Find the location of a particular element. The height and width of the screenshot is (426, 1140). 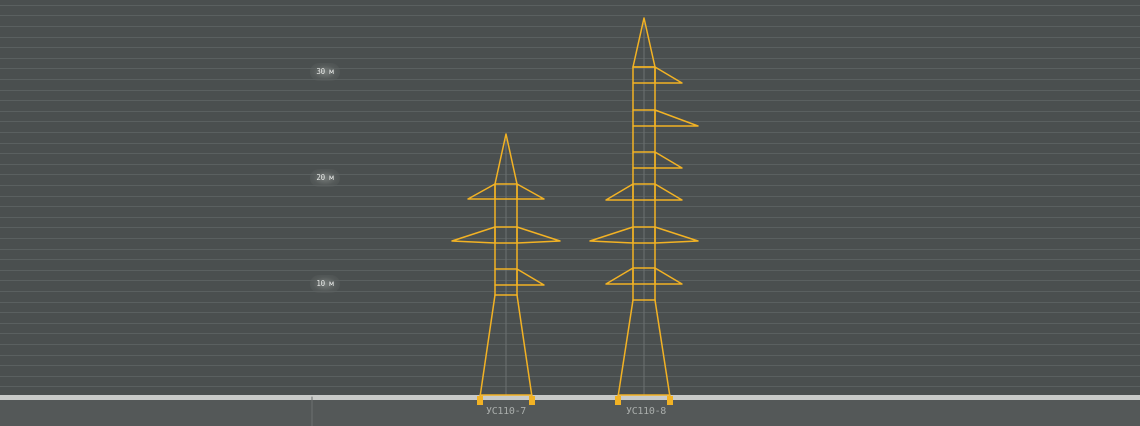

tower-2-footing-right is located at coordinates (670, 400).